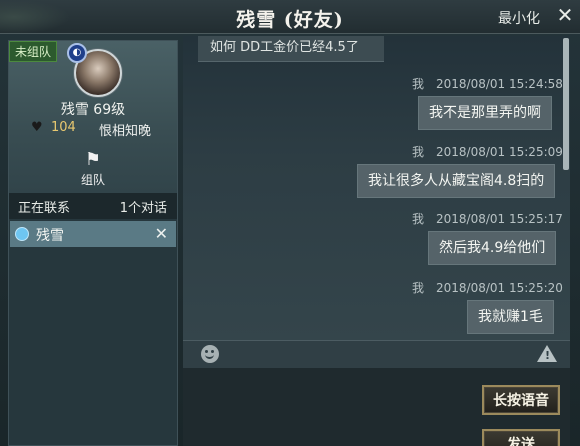 This screenshot has height=446, width=580. I want to click on message-time: 2018/08/01 15:24:58, so click(499, 84).